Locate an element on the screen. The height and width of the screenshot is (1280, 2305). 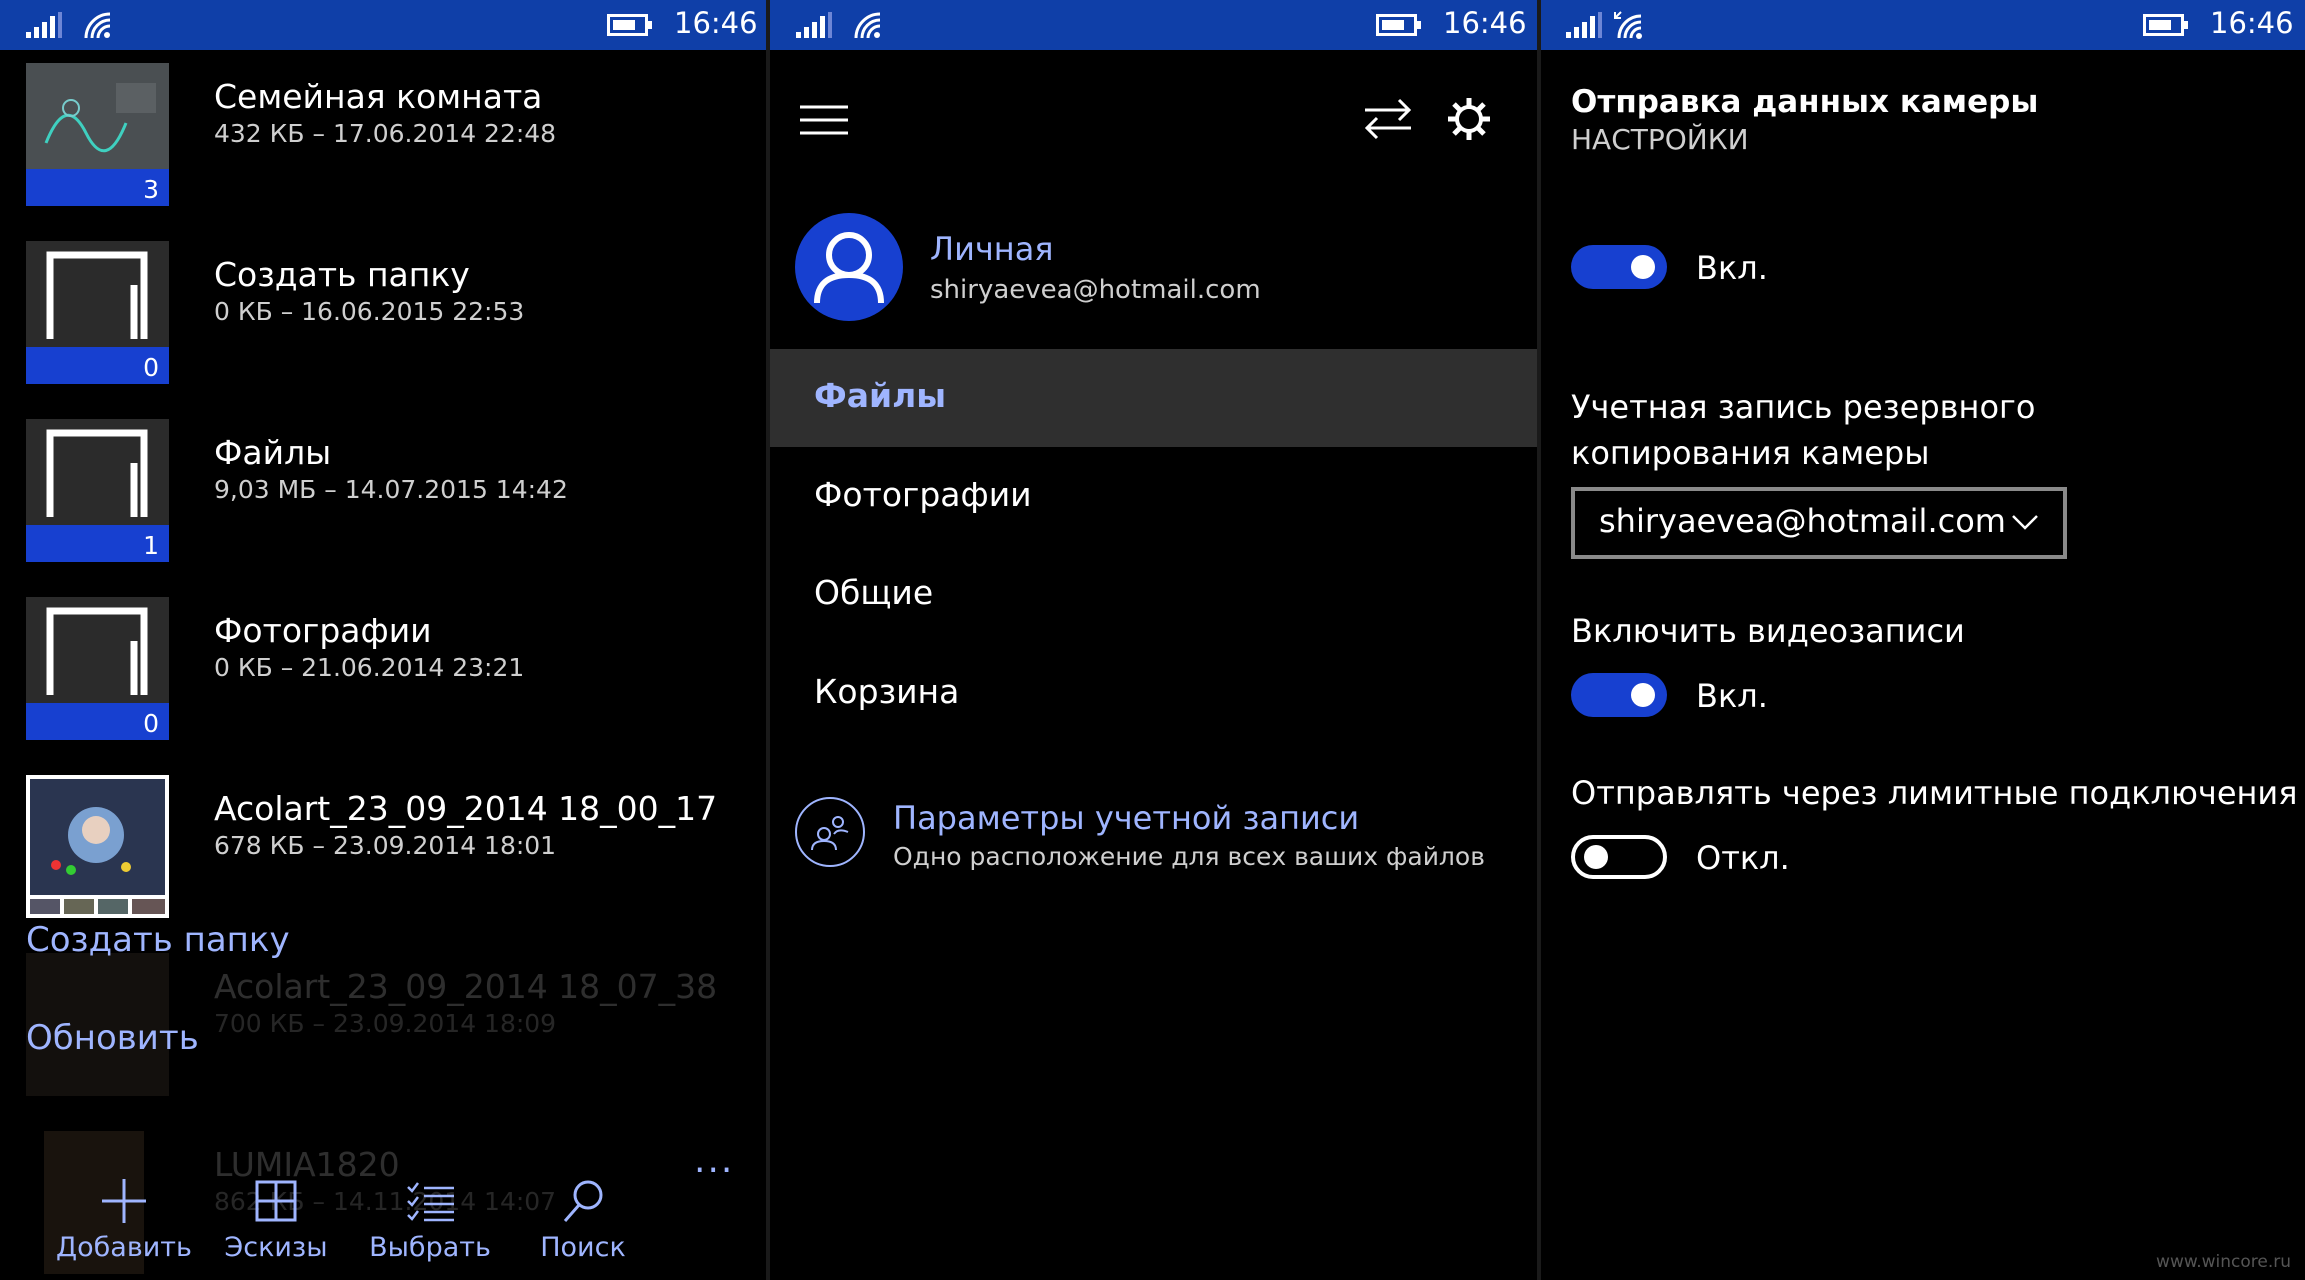
avatar is located at coordinates (849, 267).